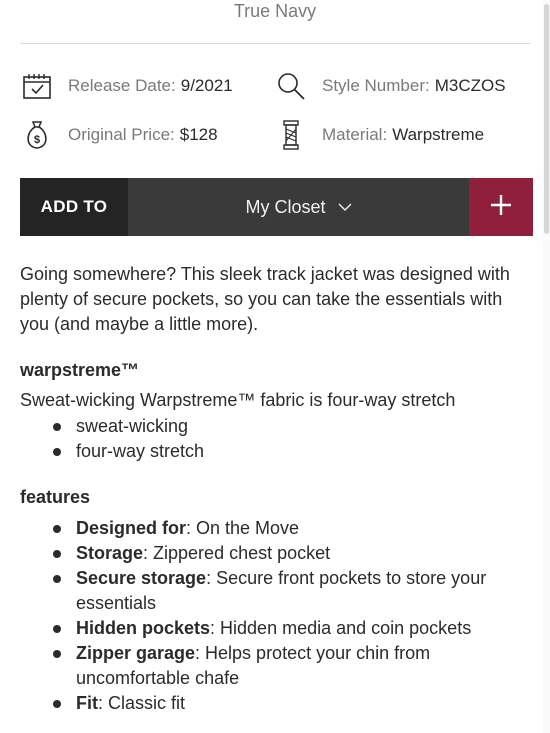  What do you see at coordinates (206, 85) in the screenshot?
I see `release-date-value: 9/2021` at bounding box center [206, 85].